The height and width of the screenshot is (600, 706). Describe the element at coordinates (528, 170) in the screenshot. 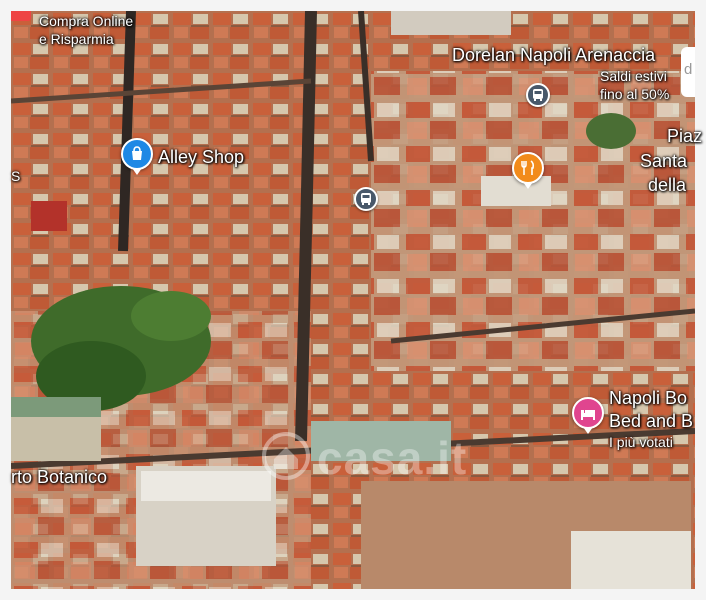

I see `fork-knife-icon` at that location.